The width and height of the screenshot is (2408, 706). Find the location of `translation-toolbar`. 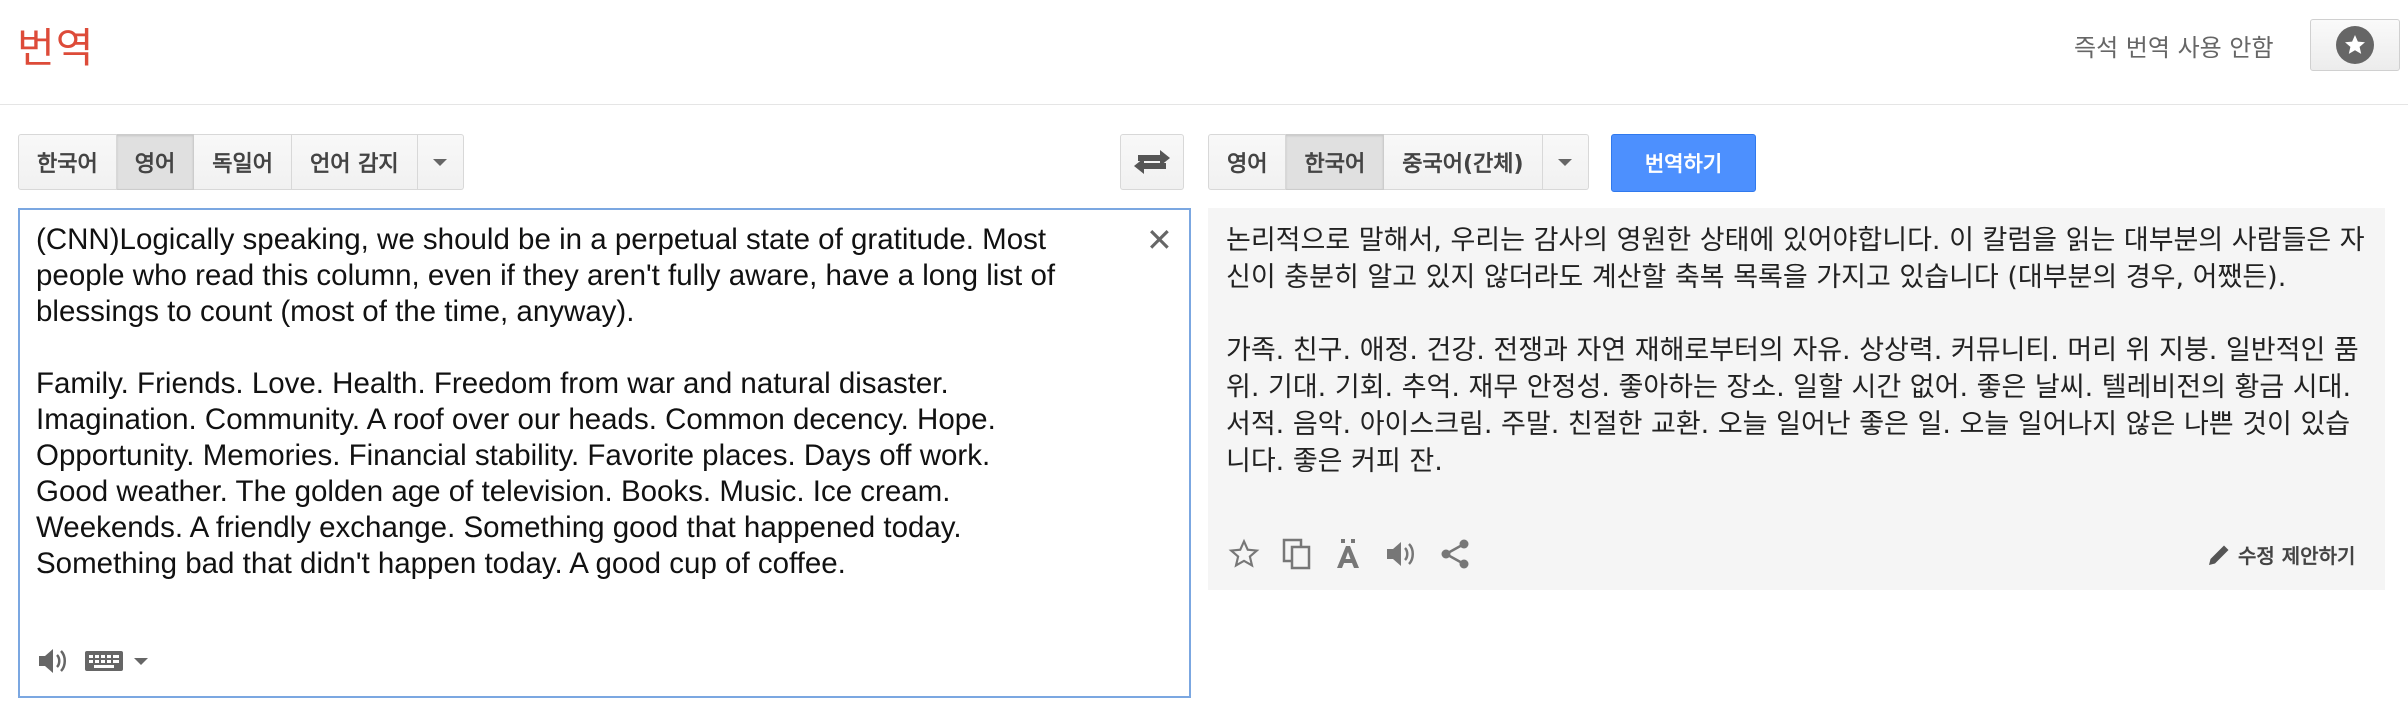

translation-toolbar is located at coordinates (1349, 554).